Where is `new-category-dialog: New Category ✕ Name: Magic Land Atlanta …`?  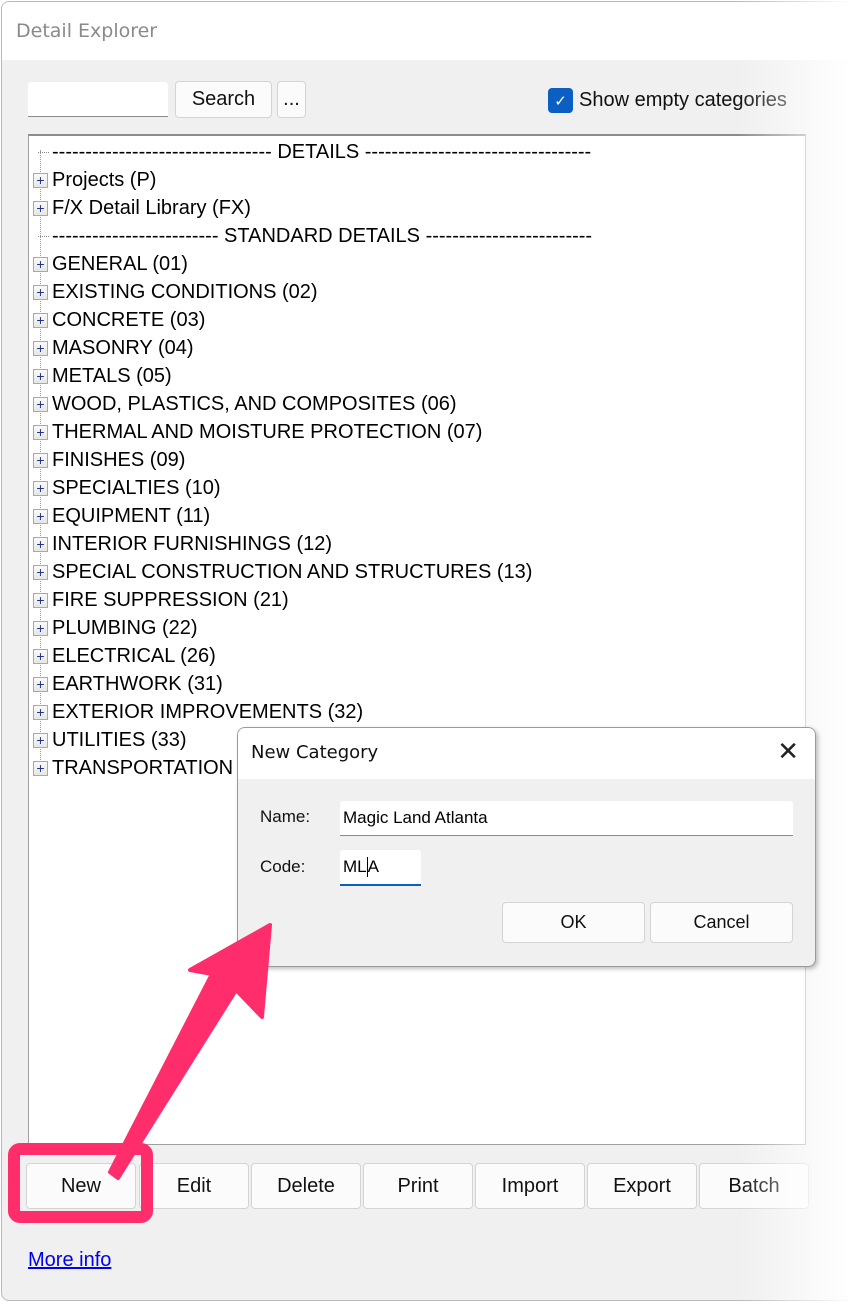
new-category-dialog: New Category ✕ Name: Magic Land Atlanta … is located at coordinates (526, 847).